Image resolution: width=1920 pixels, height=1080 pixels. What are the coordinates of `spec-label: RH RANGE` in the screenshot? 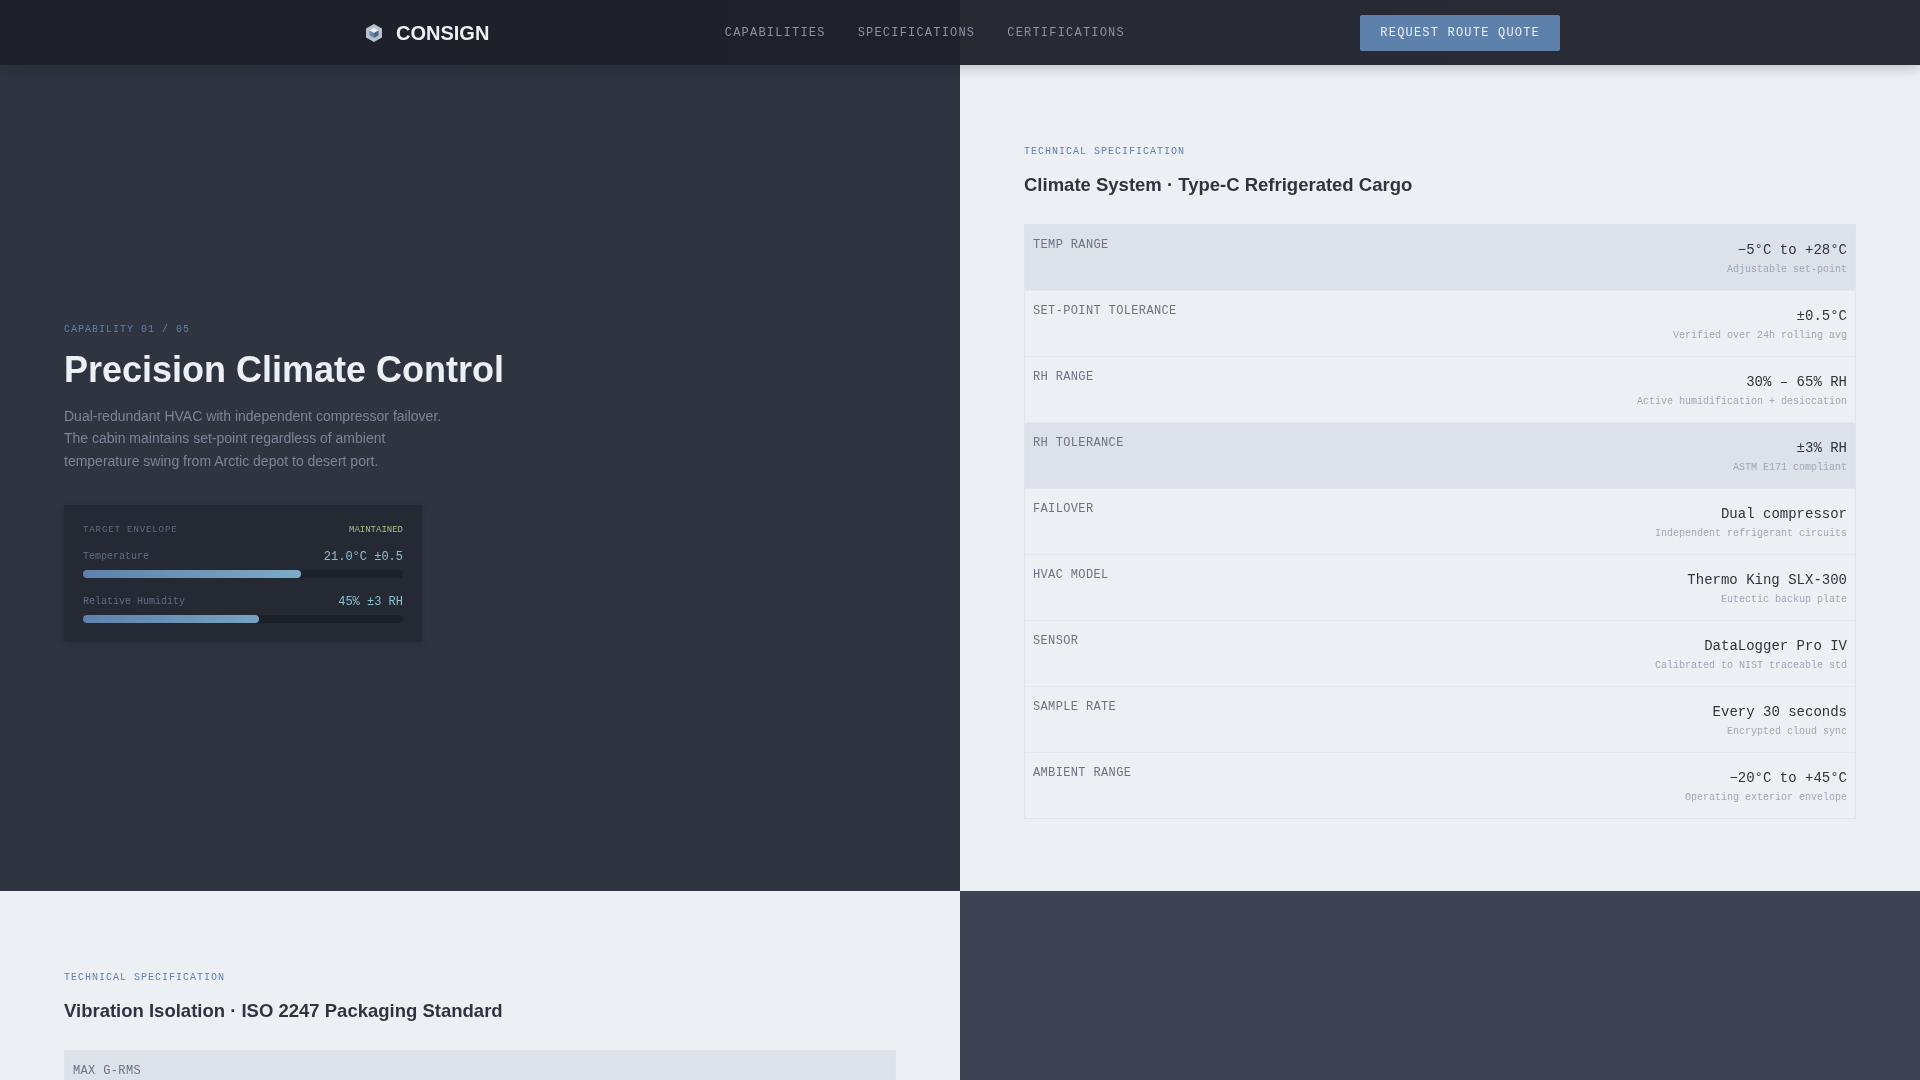 It's located at (1063, 377).